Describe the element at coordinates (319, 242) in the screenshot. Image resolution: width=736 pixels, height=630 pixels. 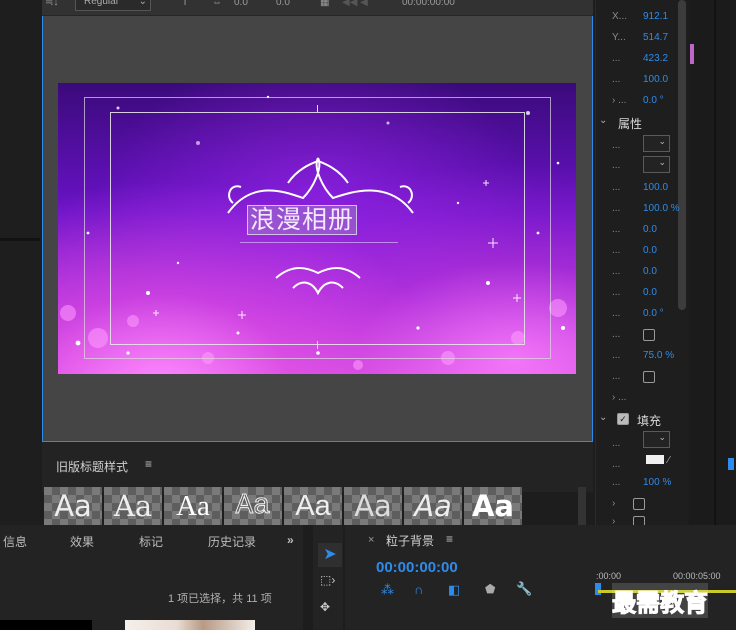
I see `title-underline` at that location.